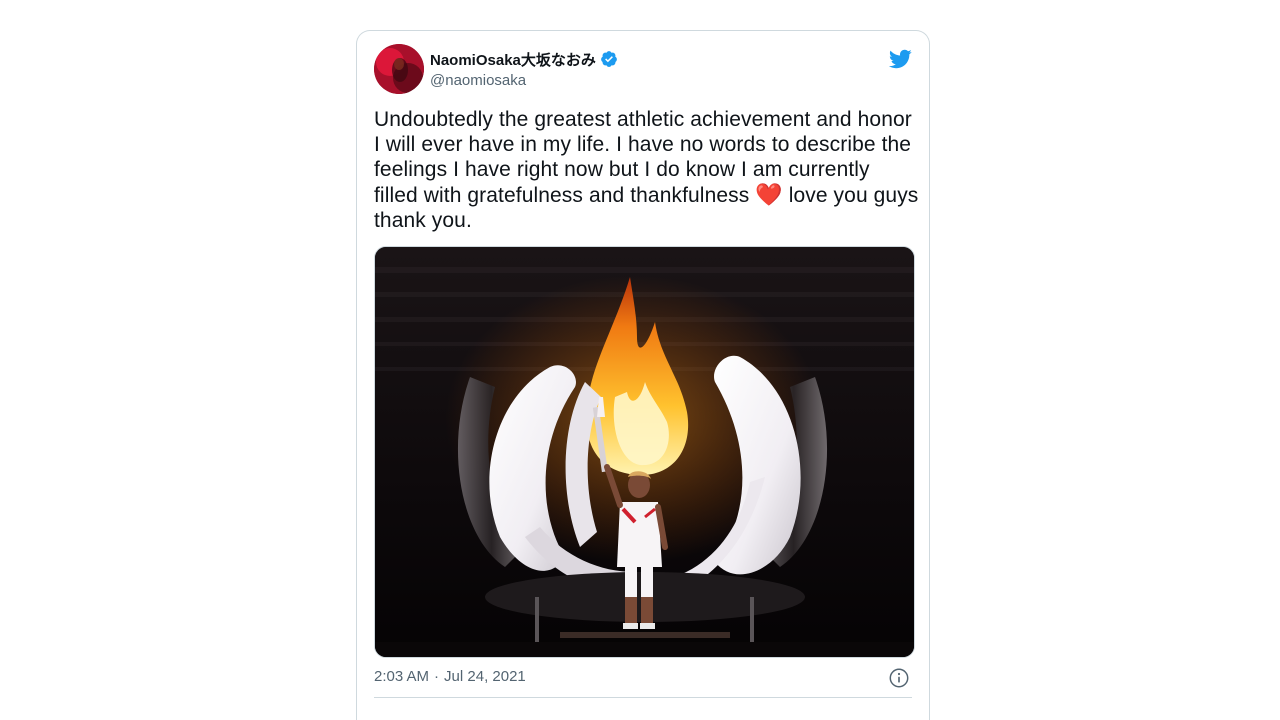 Image resolution: width=1280 pixels, height=720 pixels. Describe the element at coordinates (899, 678) in the screenshot. I see `info-icon` at that location.